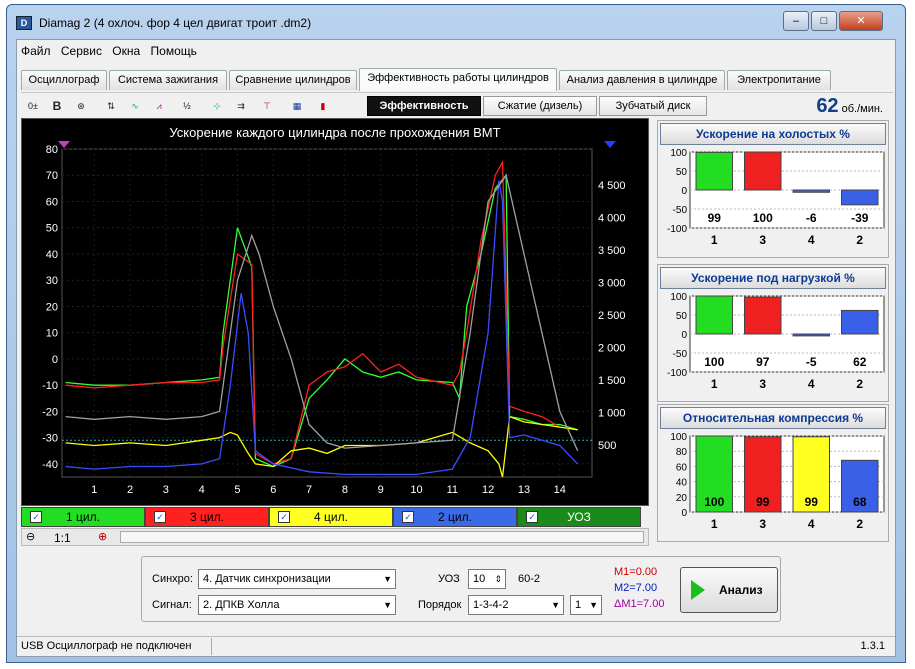  I want to click on sensor-icon: ⊹, so click(217, 106).